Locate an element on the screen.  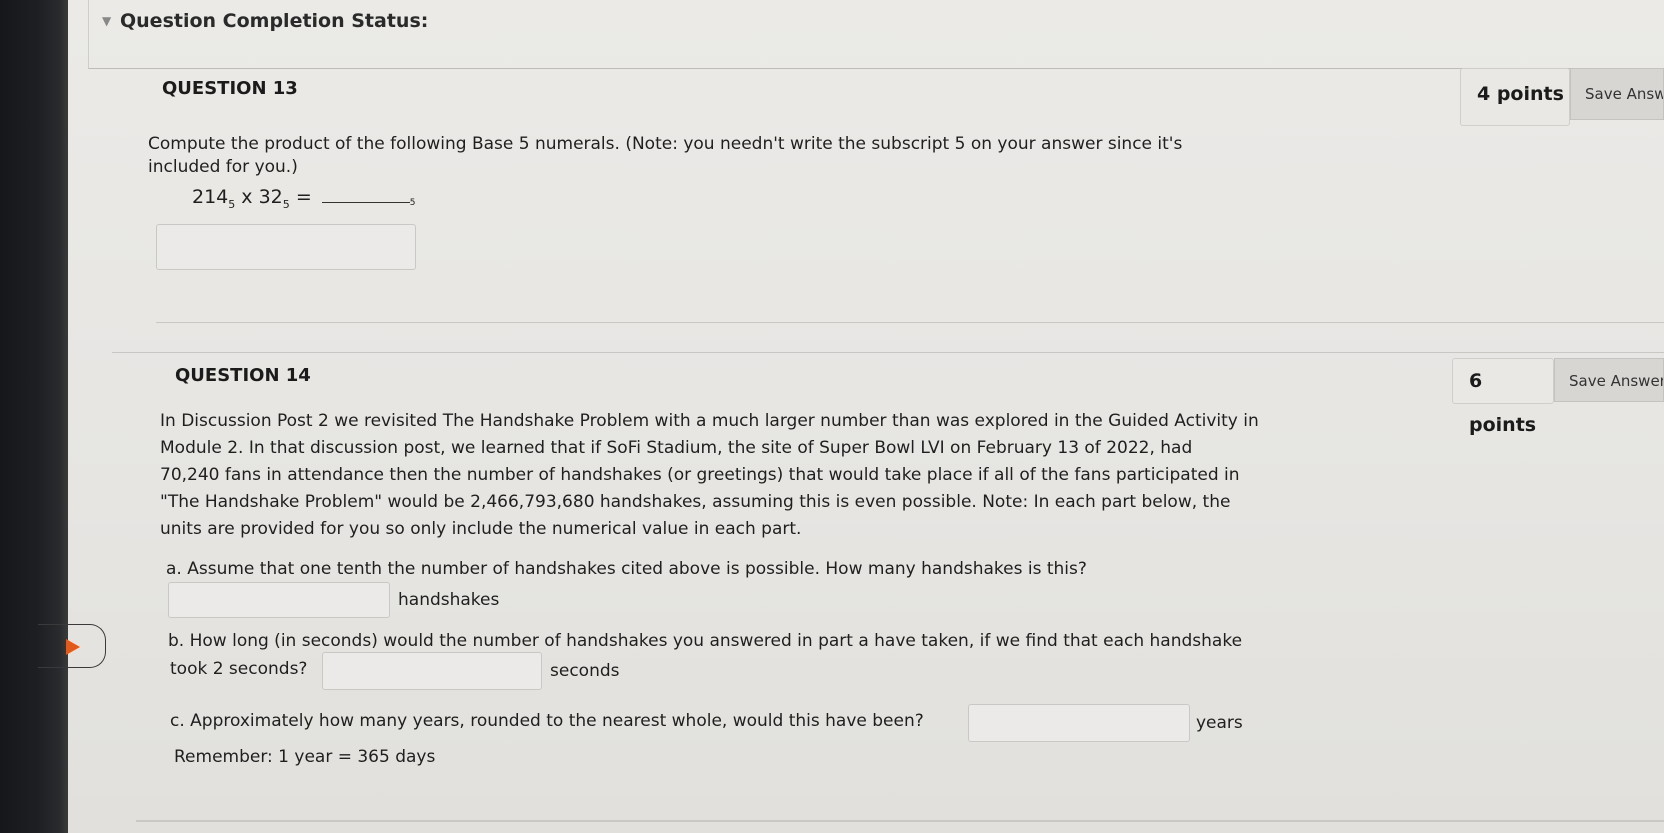
equation-term-b: 32 is located at coordinates (270, 197).